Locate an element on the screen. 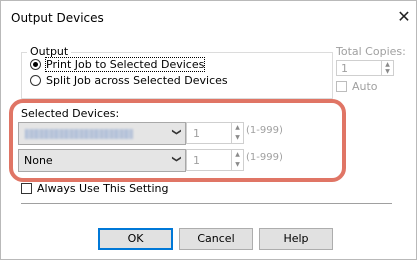  output-group-label: Output is located at coordinates (49, 51).